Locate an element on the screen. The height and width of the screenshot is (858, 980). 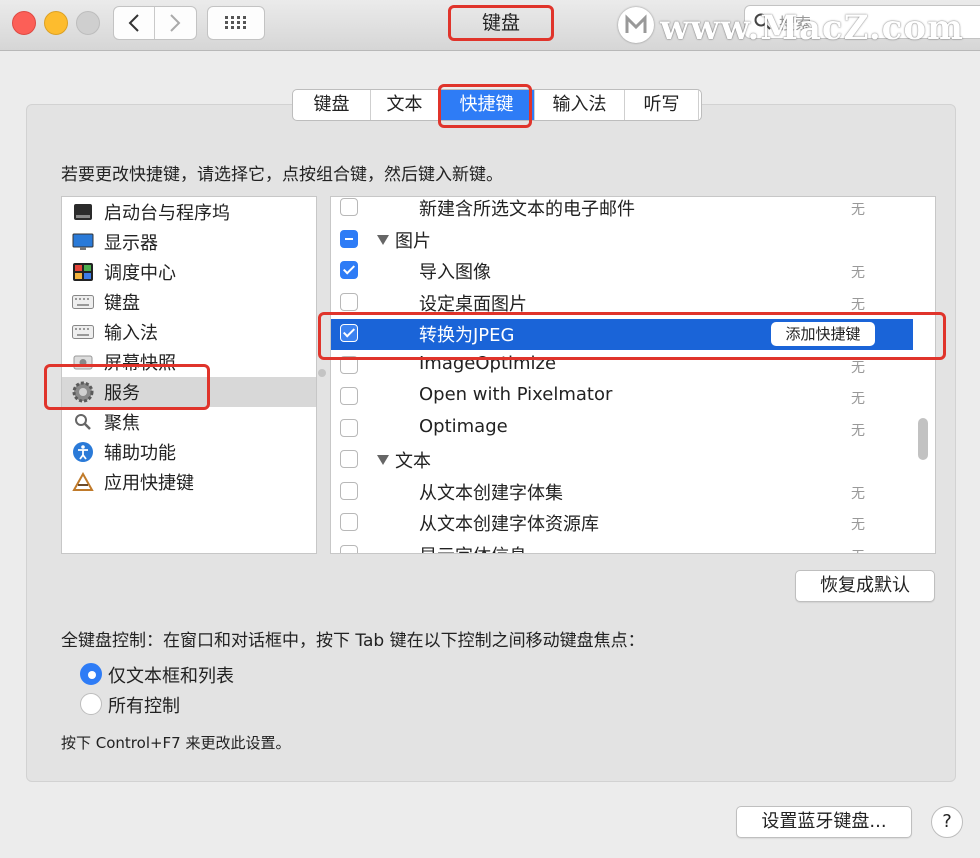
selected-row-highlight is located at coordinates (632, 336).